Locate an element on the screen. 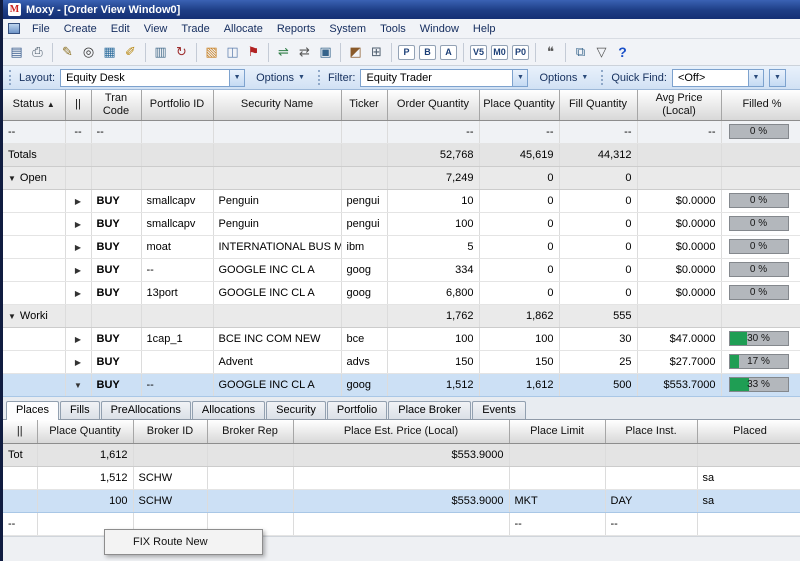 The height and width of the screenshot is (561, 800). filter-options-button: Options ▼ is located at coordinates (563, 78).